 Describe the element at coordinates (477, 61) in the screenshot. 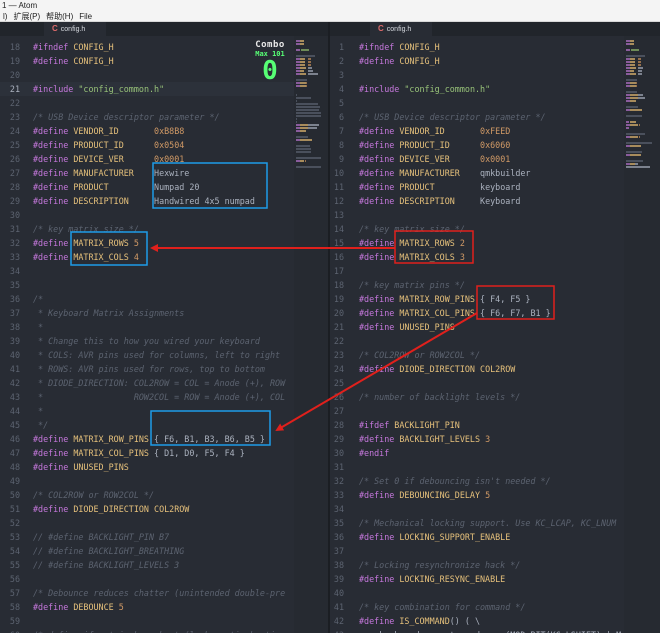

I see `code-line: 2 #define CONFIG_H` at that location.